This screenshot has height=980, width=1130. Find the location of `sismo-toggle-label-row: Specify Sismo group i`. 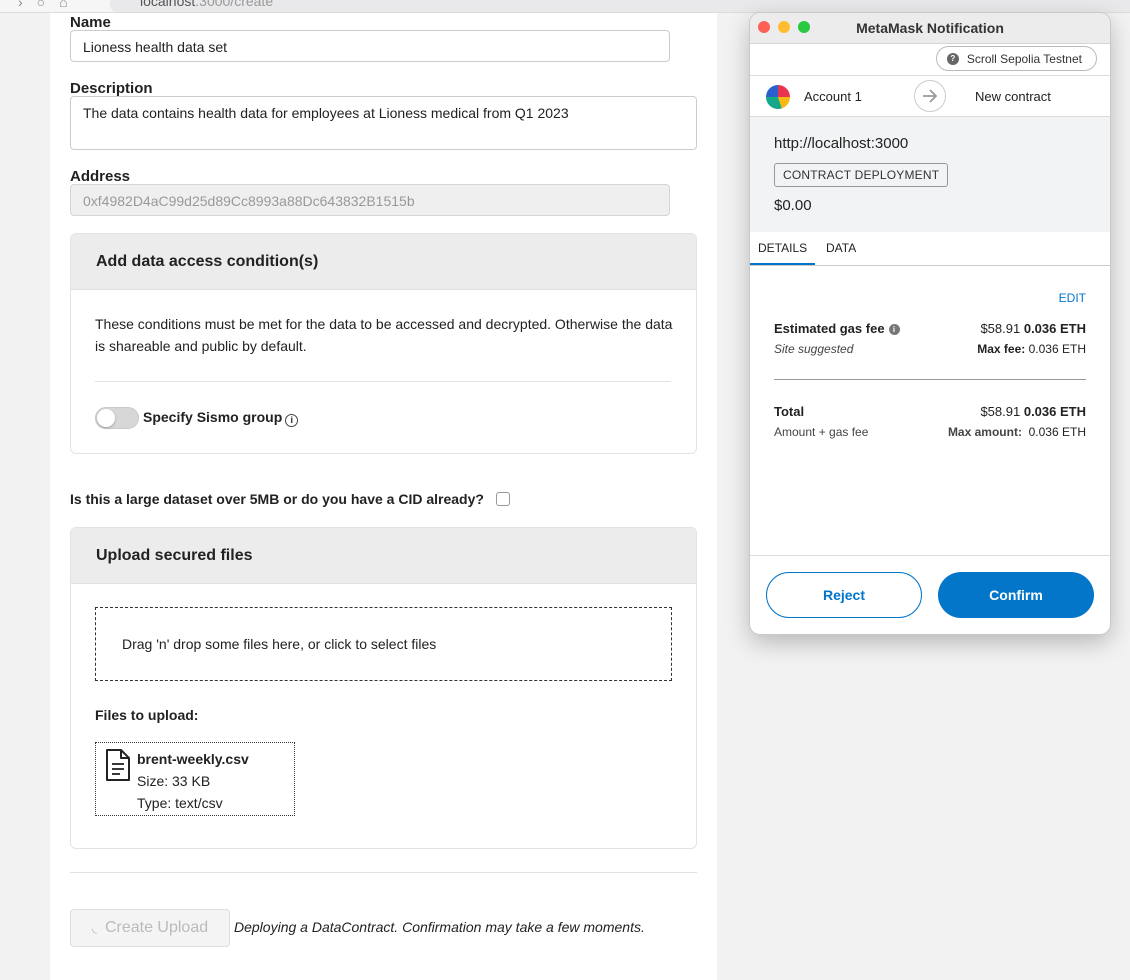

sismo-toggle-label-row: Specify Sismo group i is located at coordinates (221, 418).